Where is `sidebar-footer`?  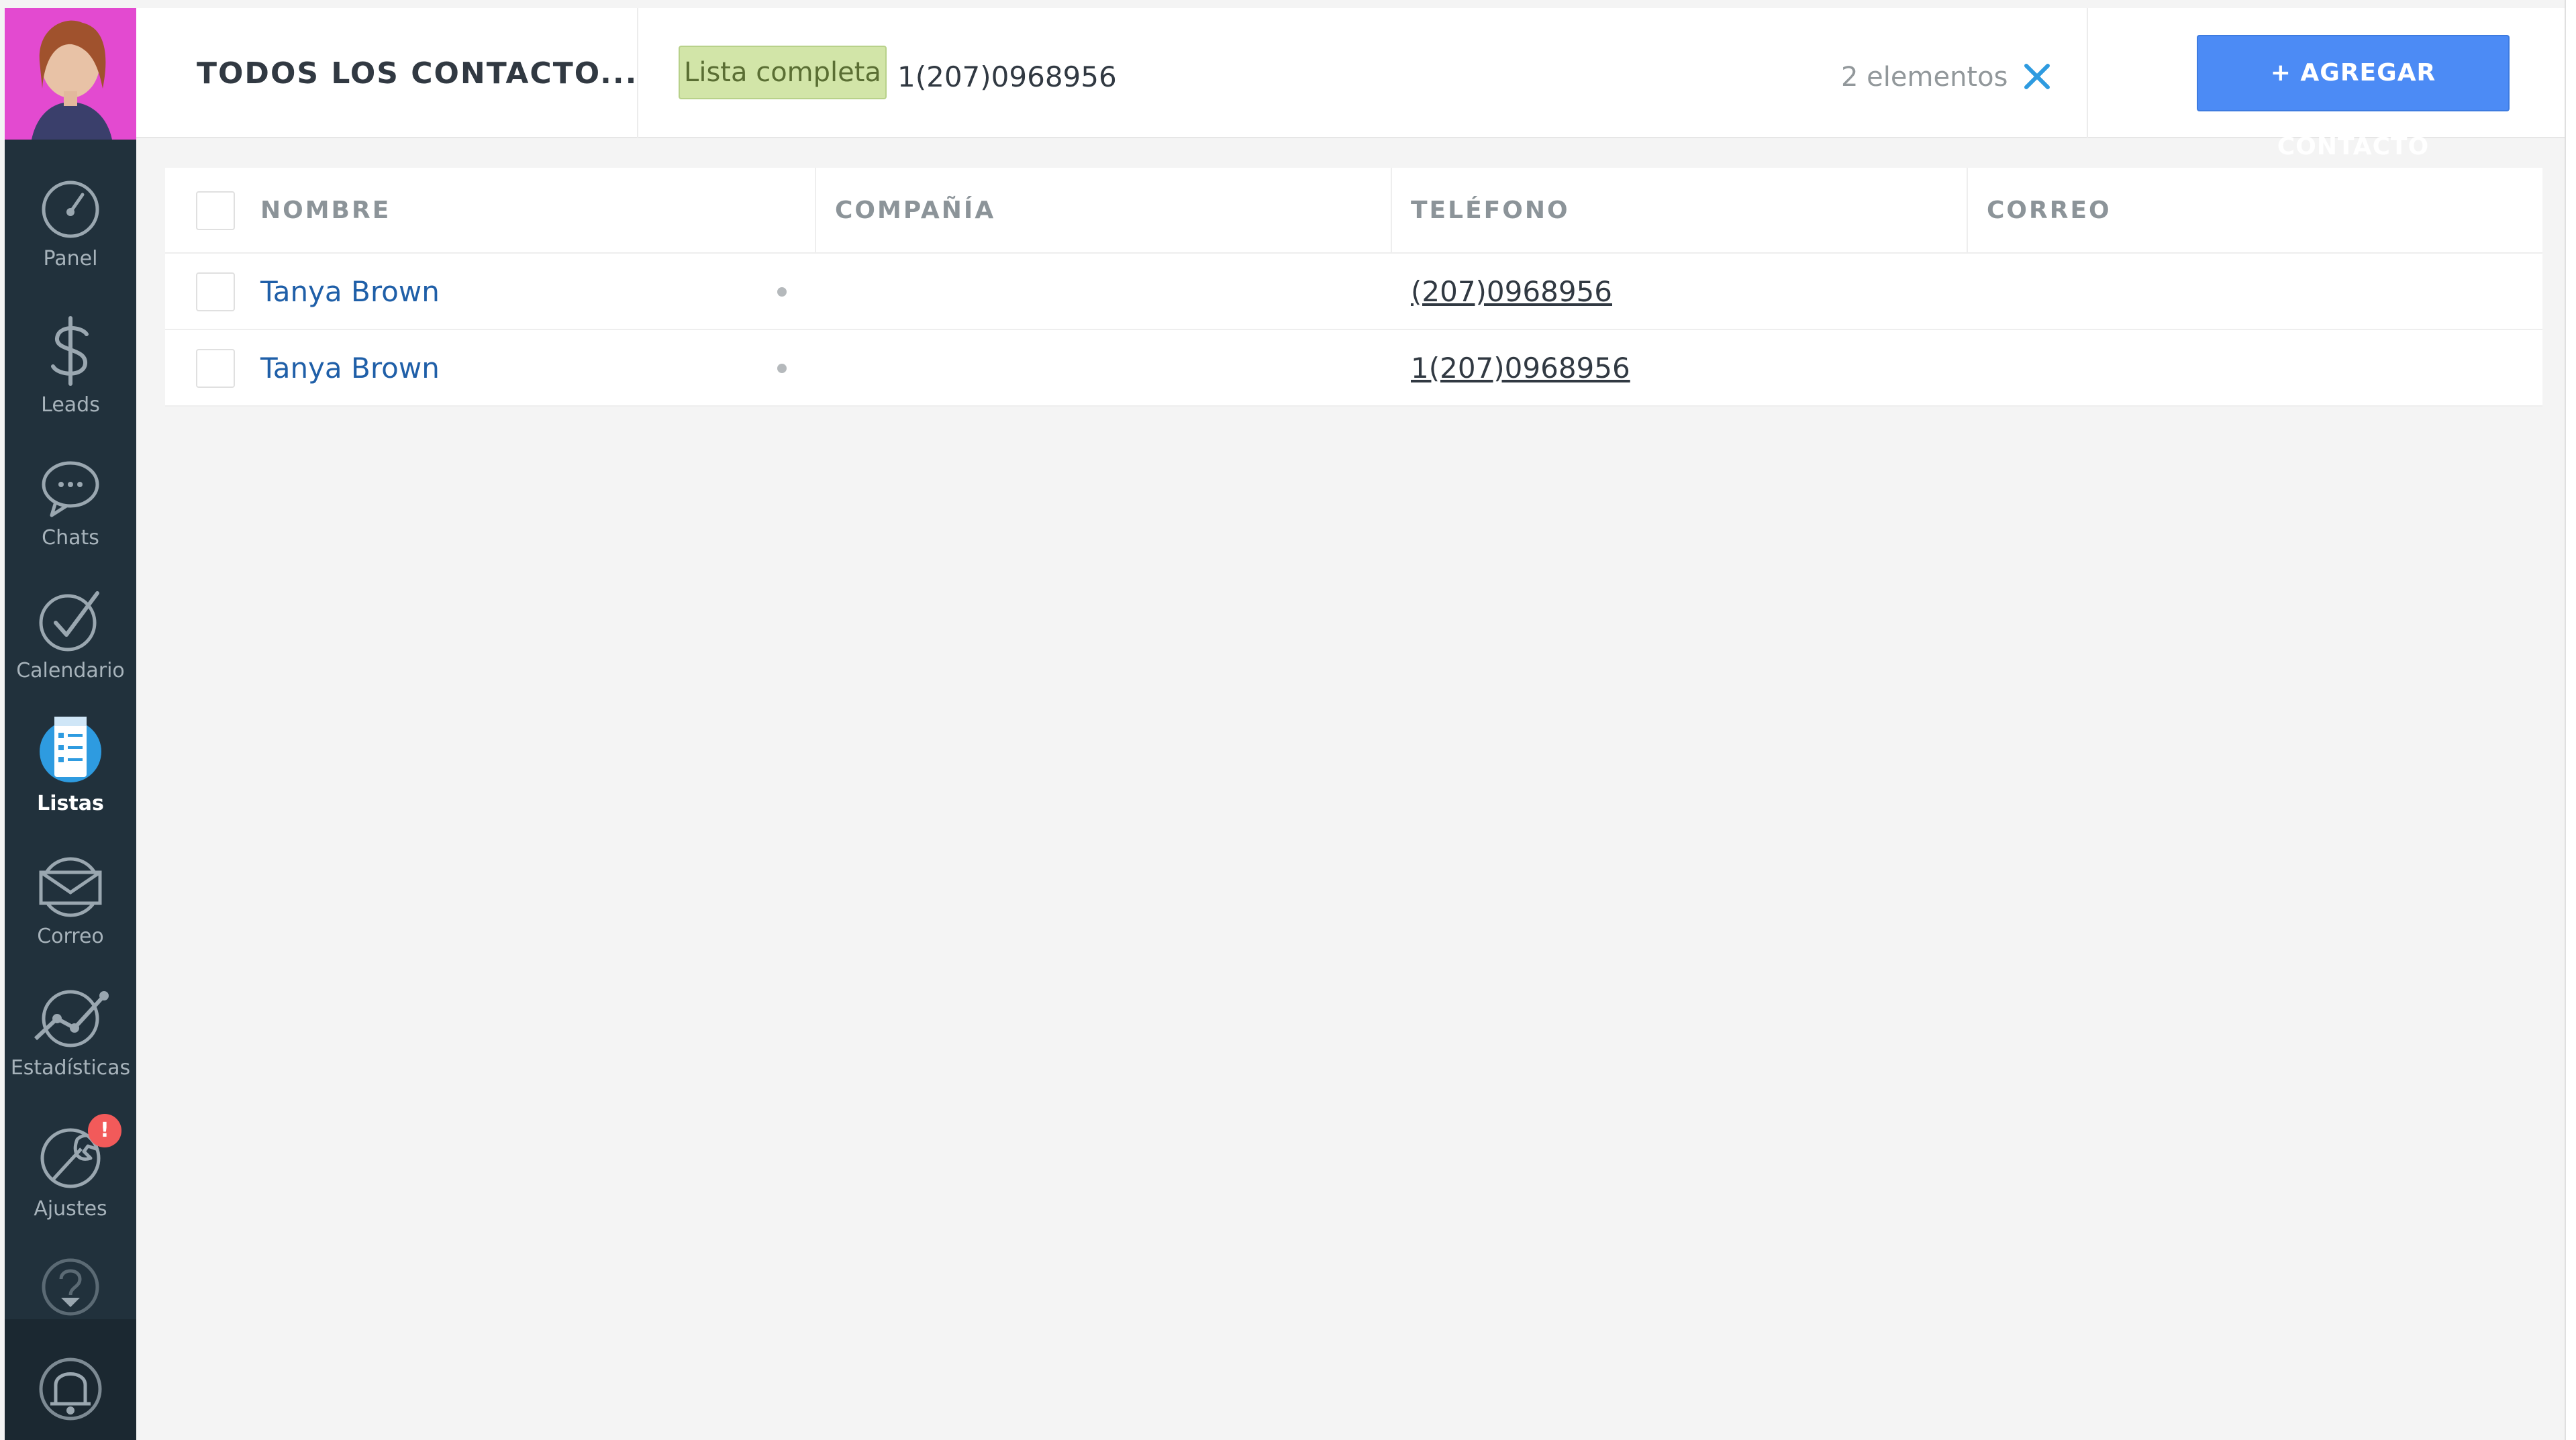
sidebar-footer is located at coordinates (70, 1379).